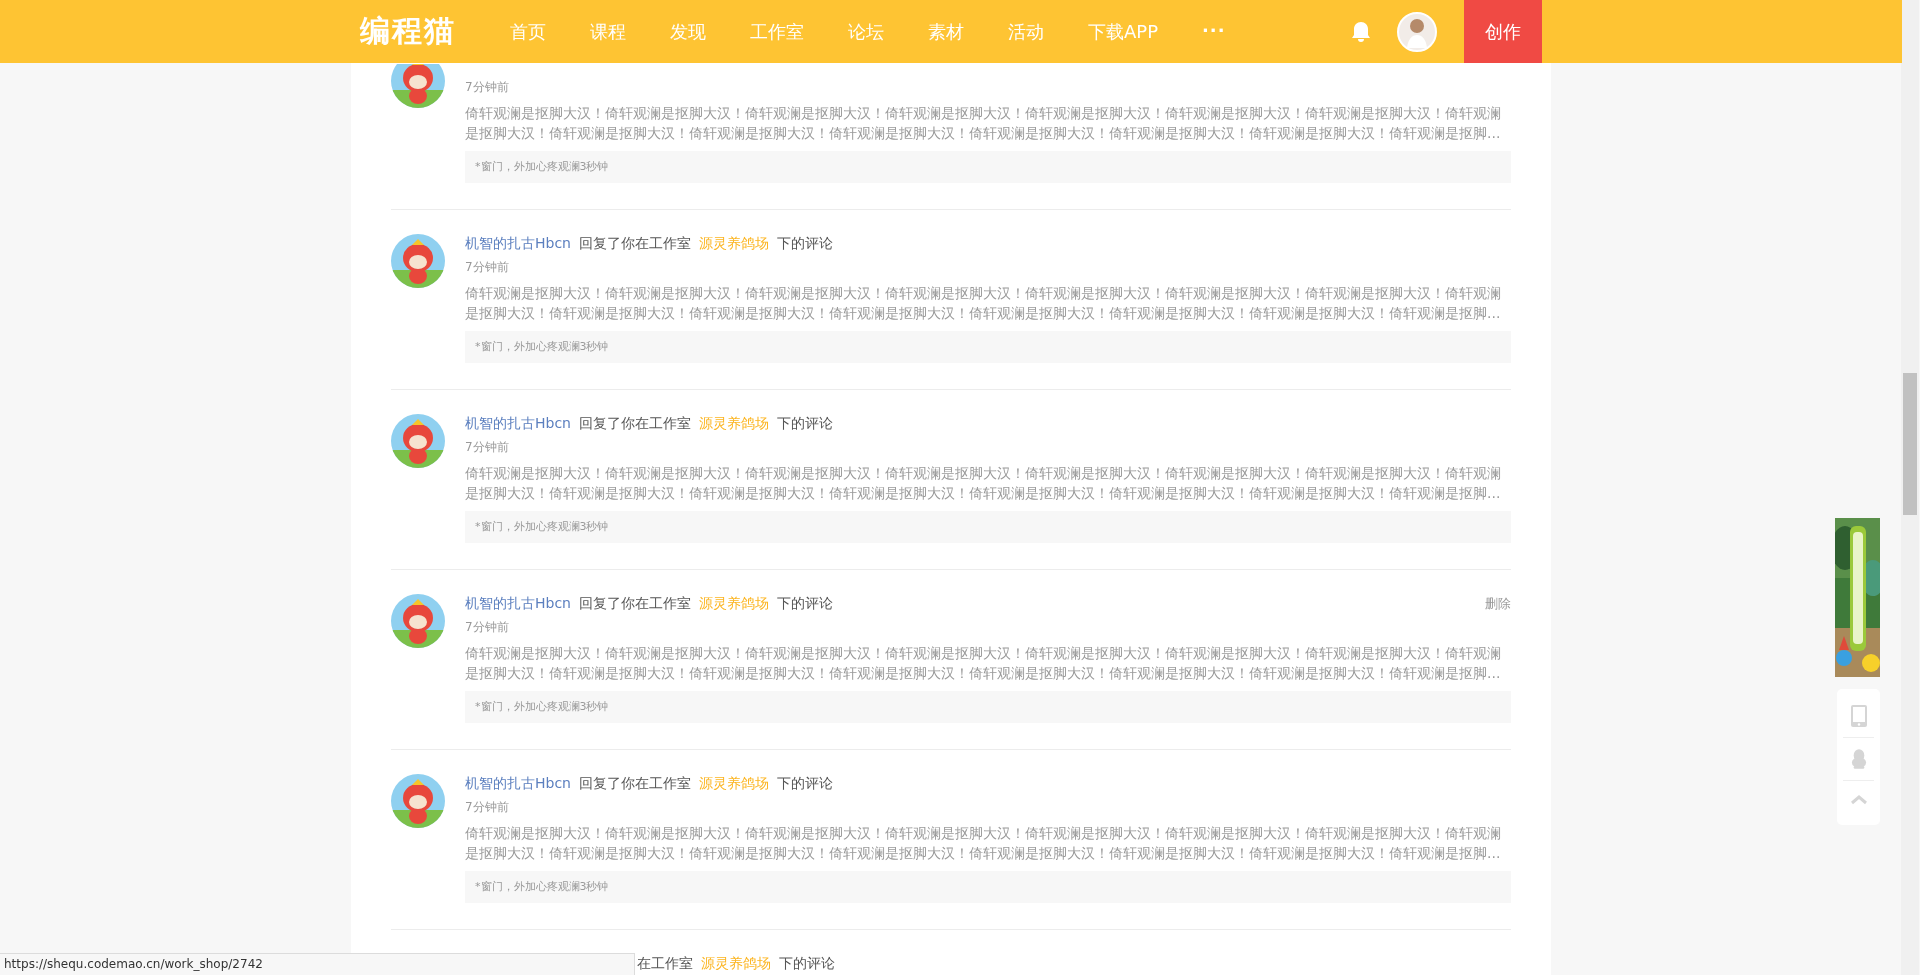 The width and height of the screenshot is (1920, 975). I want to click on more-link: ···, so click(1214, 31).